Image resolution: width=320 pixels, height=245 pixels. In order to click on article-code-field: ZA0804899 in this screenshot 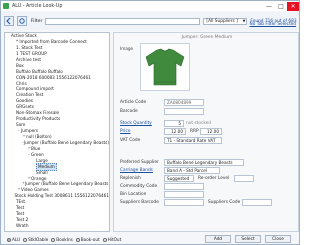, I will do `click(184, 102)`.